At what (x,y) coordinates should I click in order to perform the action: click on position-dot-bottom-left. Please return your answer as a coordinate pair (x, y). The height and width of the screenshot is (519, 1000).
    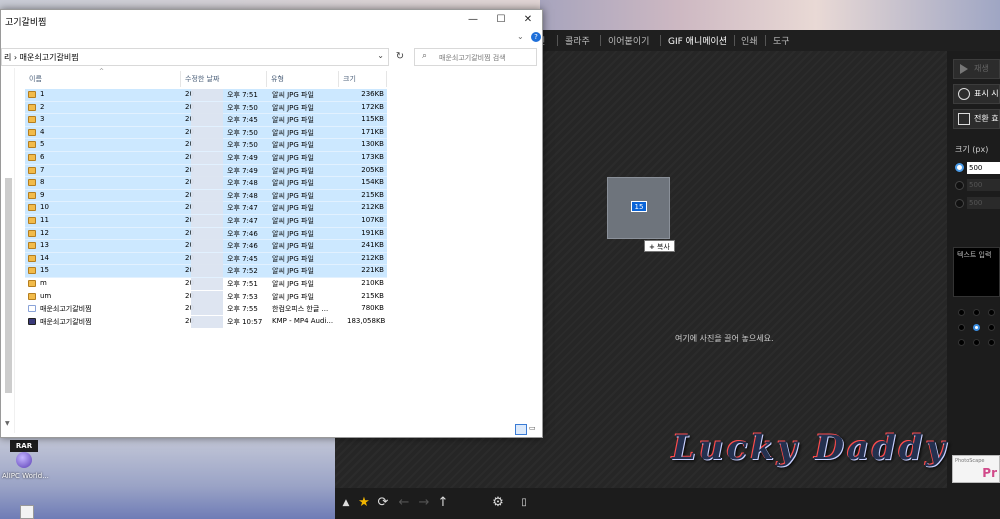
    Looking at the image, I should click on (961, 342).